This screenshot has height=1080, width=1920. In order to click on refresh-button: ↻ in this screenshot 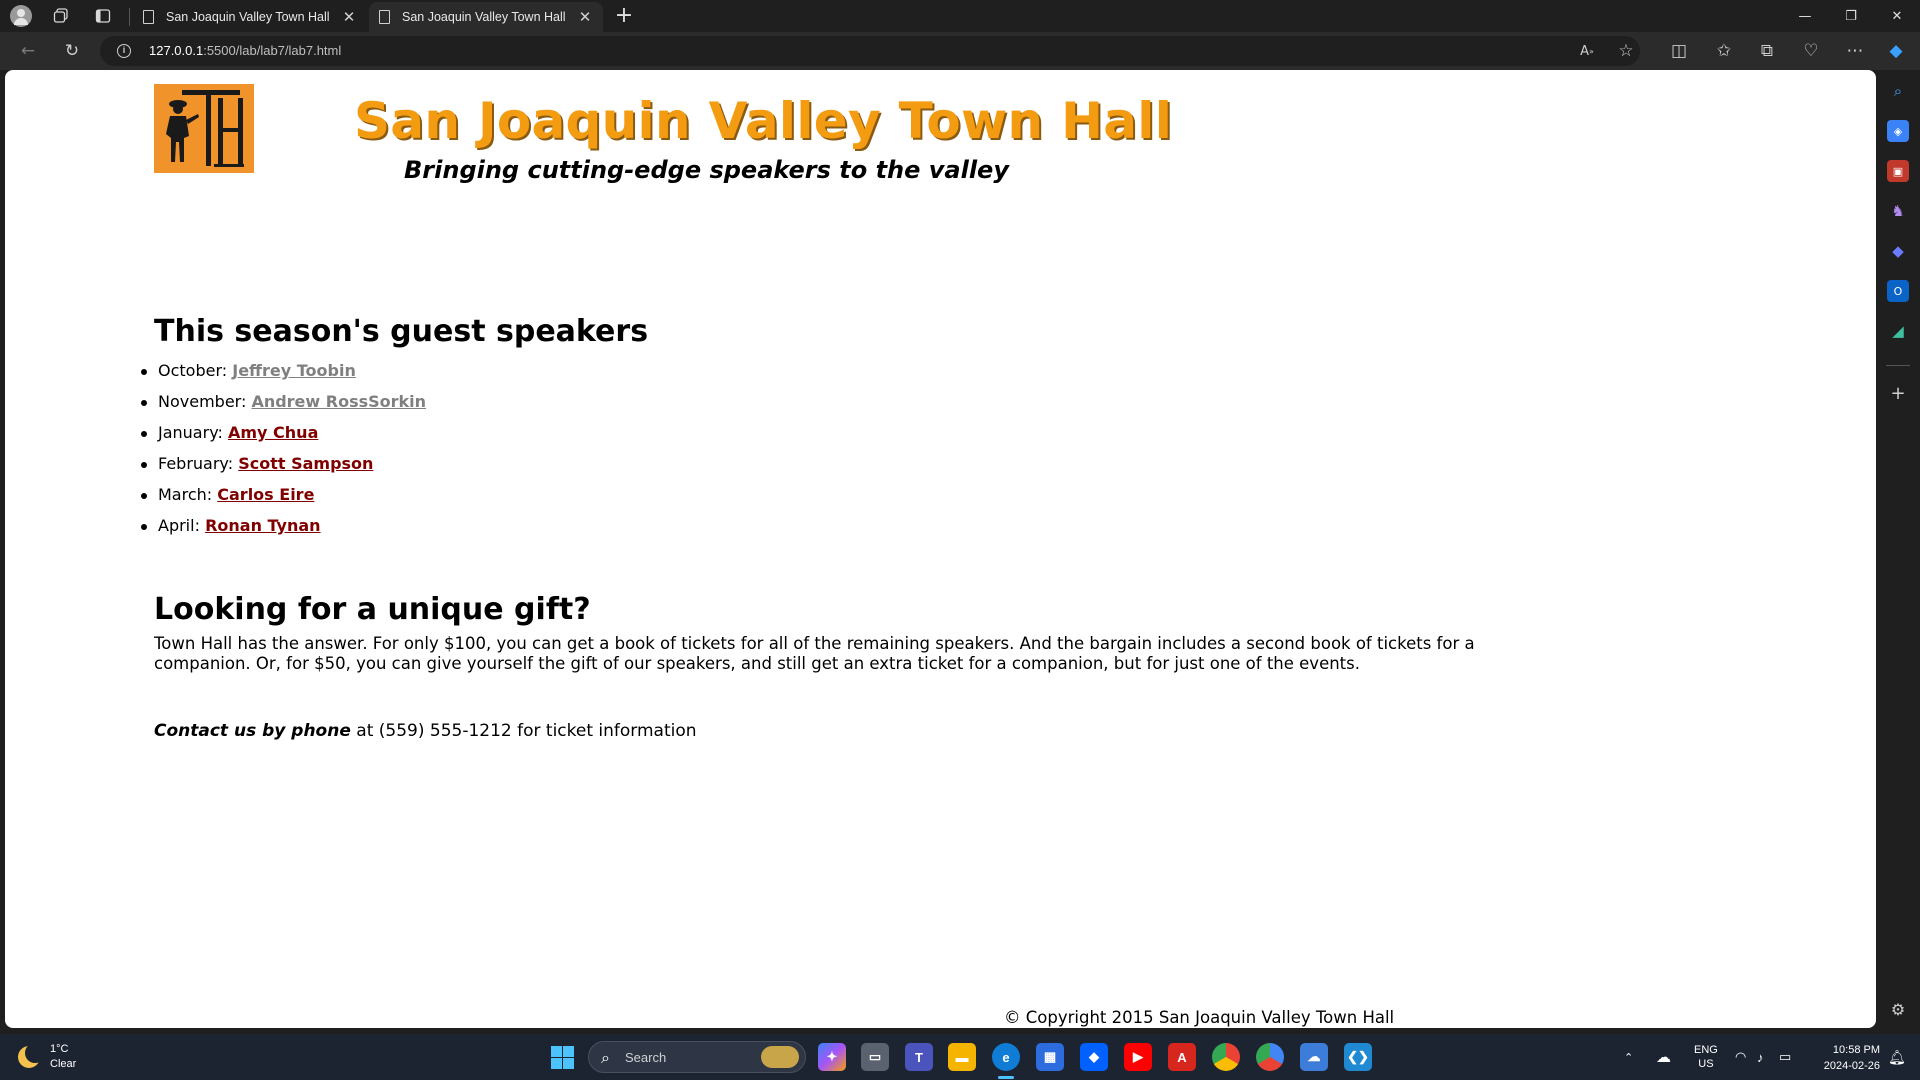, I will do `click(72, 51)`.